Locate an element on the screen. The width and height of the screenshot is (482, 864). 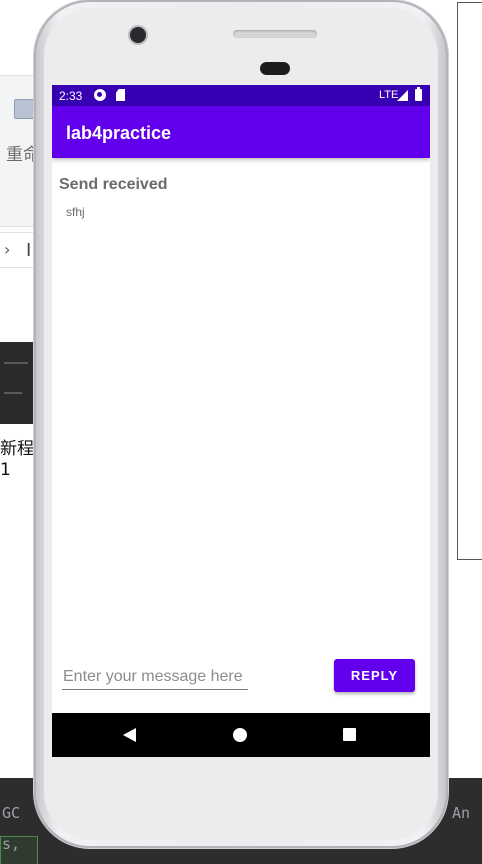
background-thumbnail is located at coordinates (18, 383).